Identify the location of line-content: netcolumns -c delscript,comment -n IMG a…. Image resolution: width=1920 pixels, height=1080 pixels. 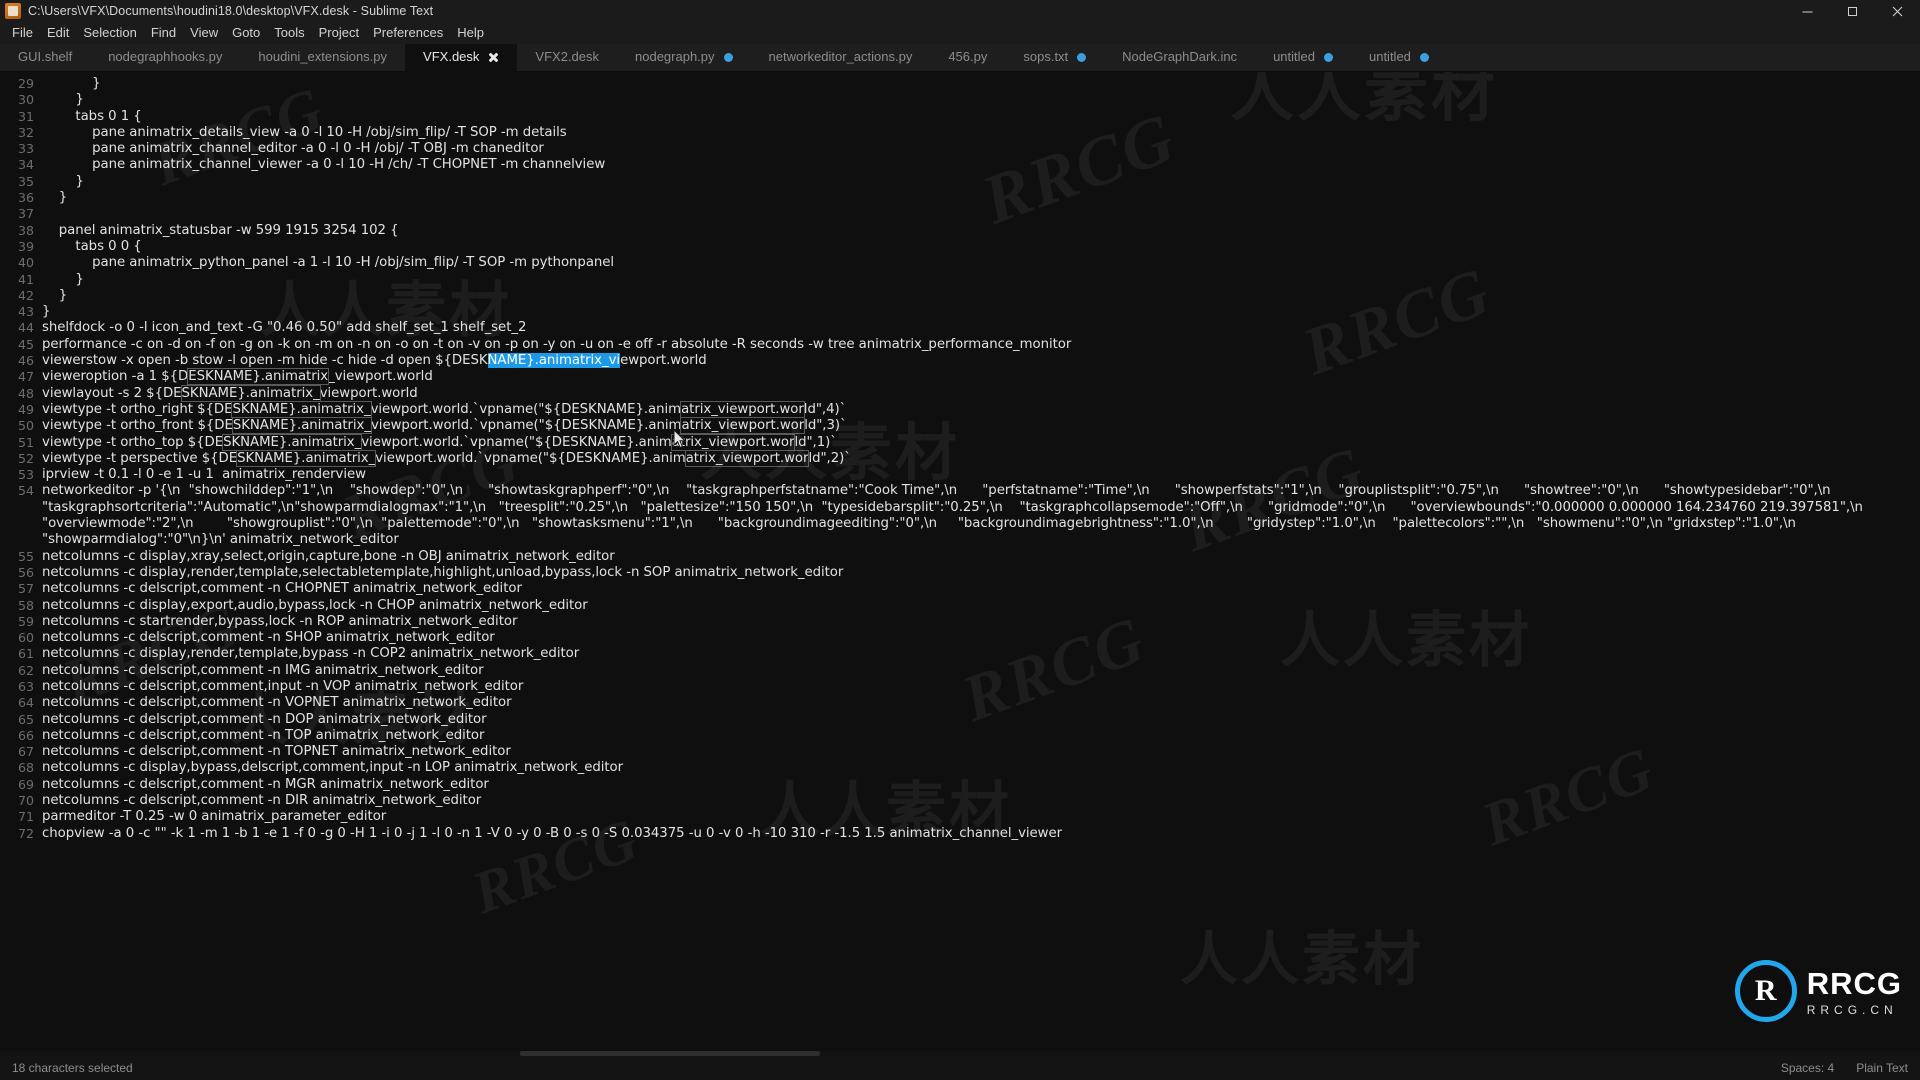
(981, 671).